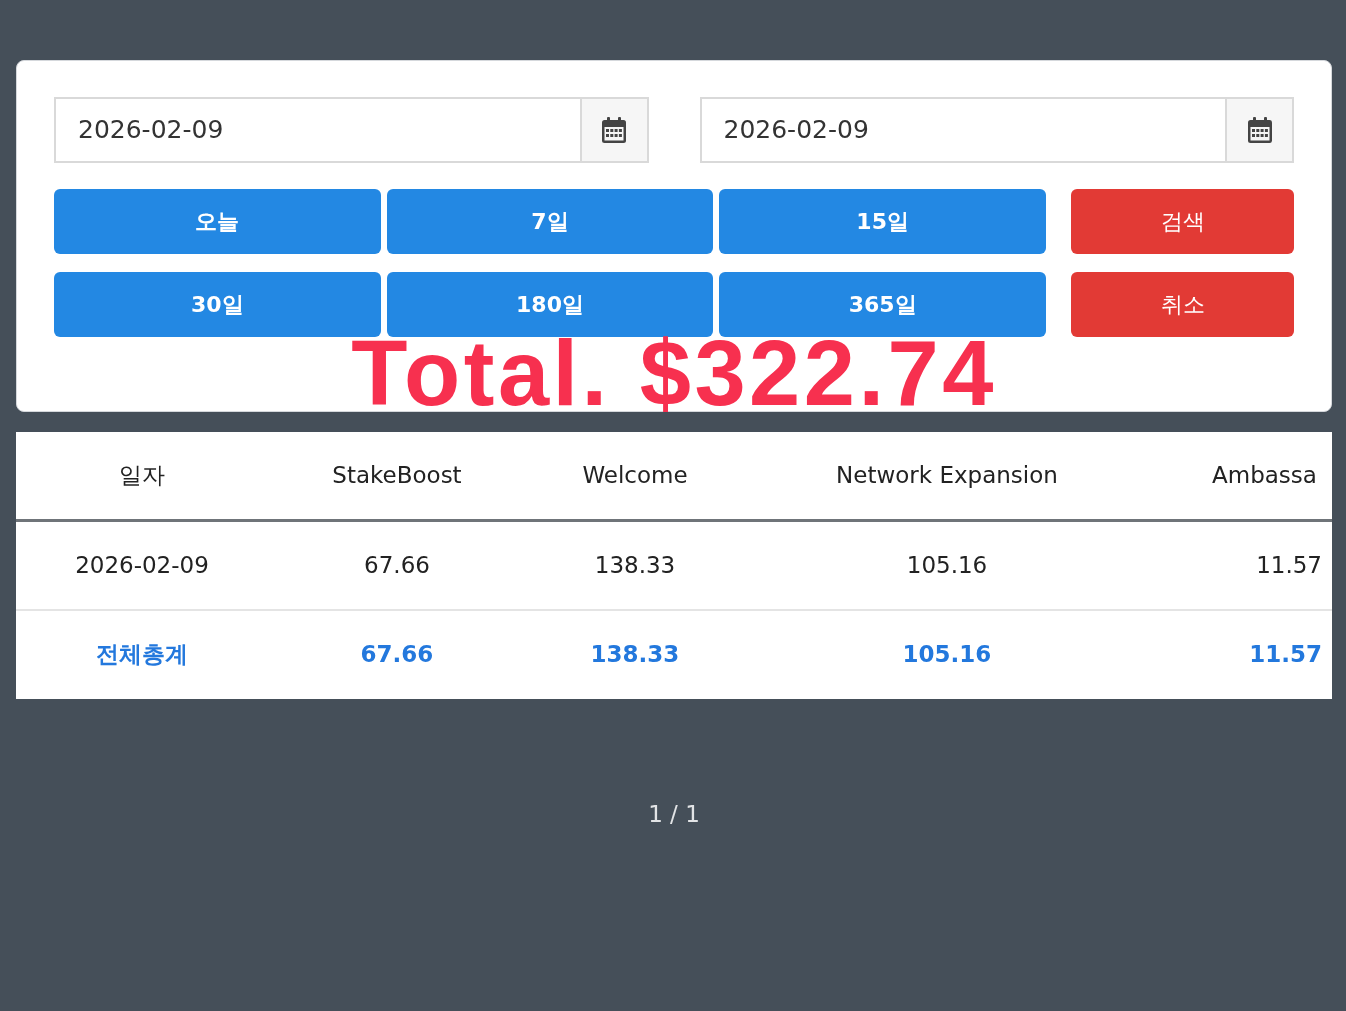 This screenshot has height=1011, width=1346. I want to click on period-button: 30일, so click(217, 304).